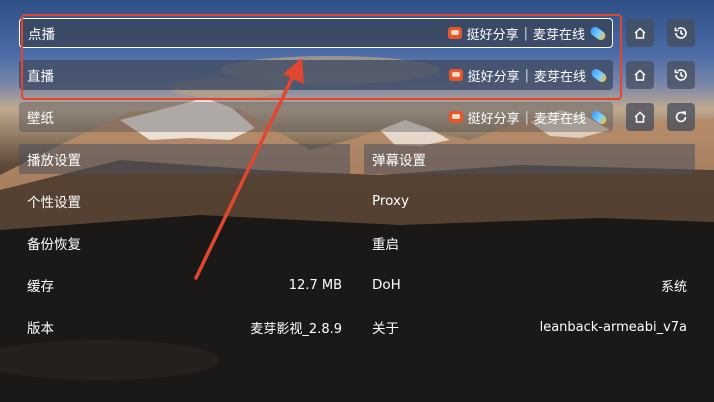 This screenshot has height=402, width=714. What do you see at coordinates (249, 169) in the screenshot?
I see `annotation-arrow` at bounding box center [249, 169].